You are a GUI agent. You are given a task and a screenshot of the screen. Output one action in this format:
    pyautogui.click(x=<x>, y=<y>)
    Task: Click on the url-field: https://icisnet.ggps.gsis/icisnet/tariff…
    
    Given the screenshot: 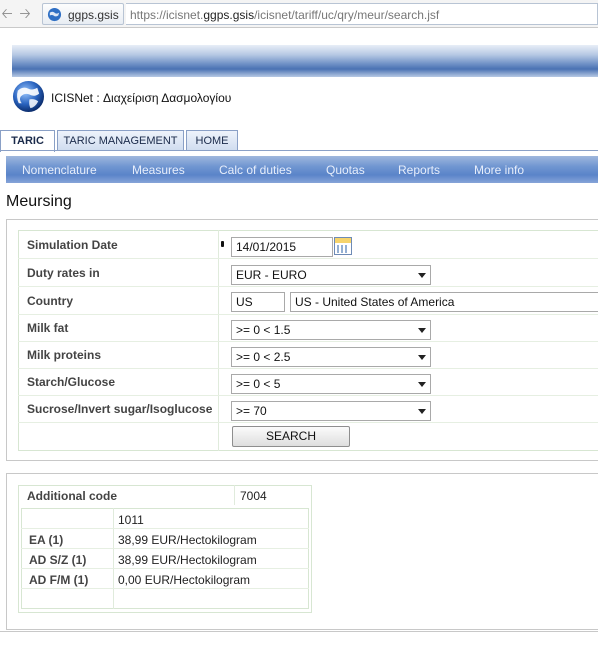 What is the action you would take?
    pyautogui.click(x=362, y=14)
    